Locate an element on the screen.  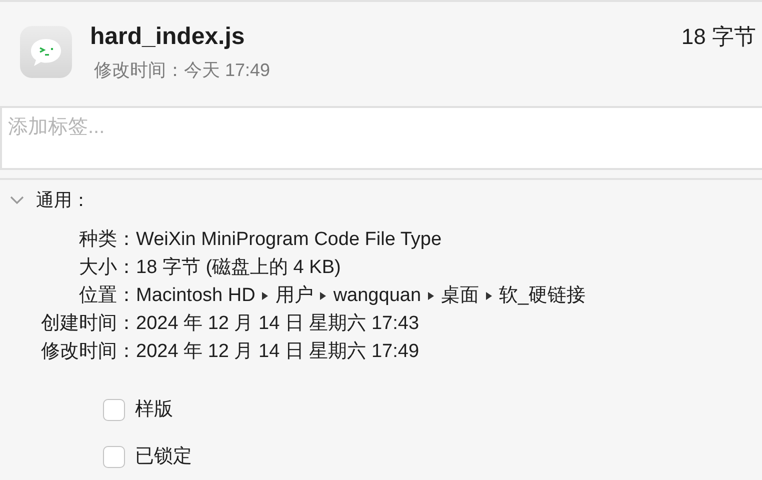
folder-name: 软_硬链接 is located at coordinates (542, 296).